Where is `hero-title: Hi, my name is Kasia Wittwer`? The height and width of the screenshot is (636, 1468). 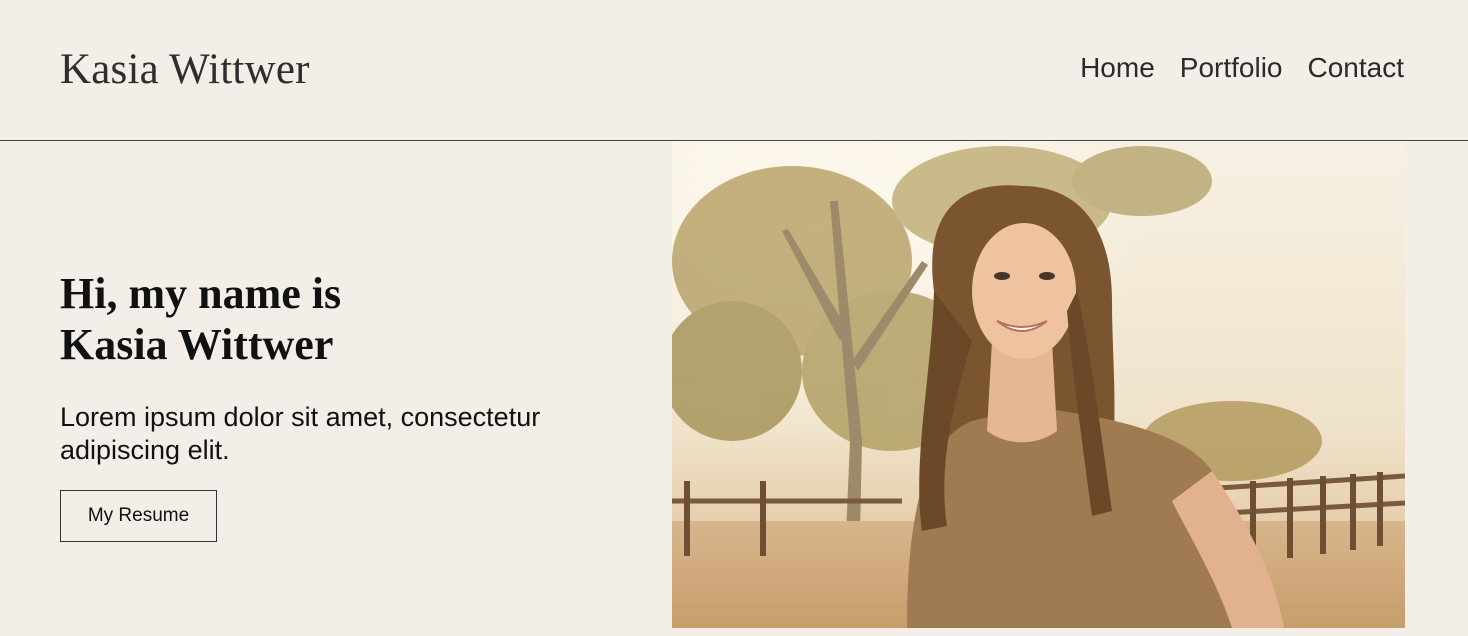 hero-title: Hi, my name is Kasia Wittwer is located at coordinates (350, 319).